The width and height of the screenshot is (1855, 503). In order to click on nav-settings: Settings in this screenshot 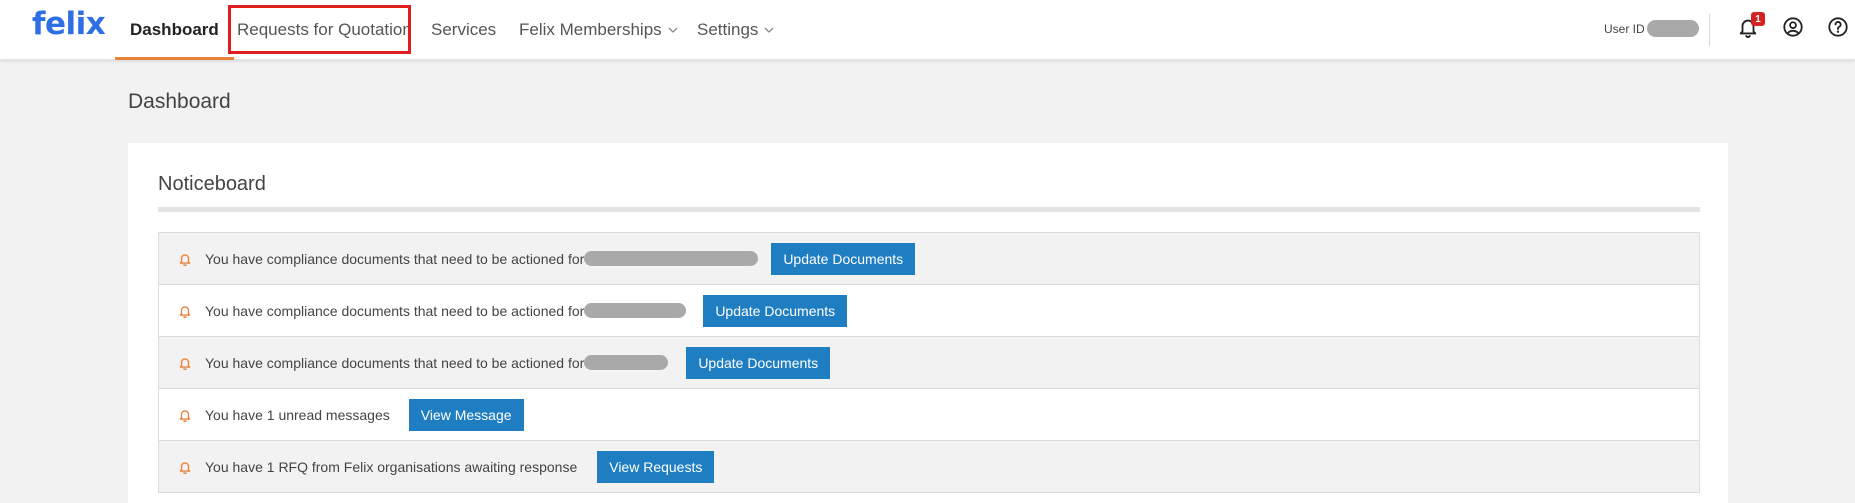, I will do `click(735, 30)`.